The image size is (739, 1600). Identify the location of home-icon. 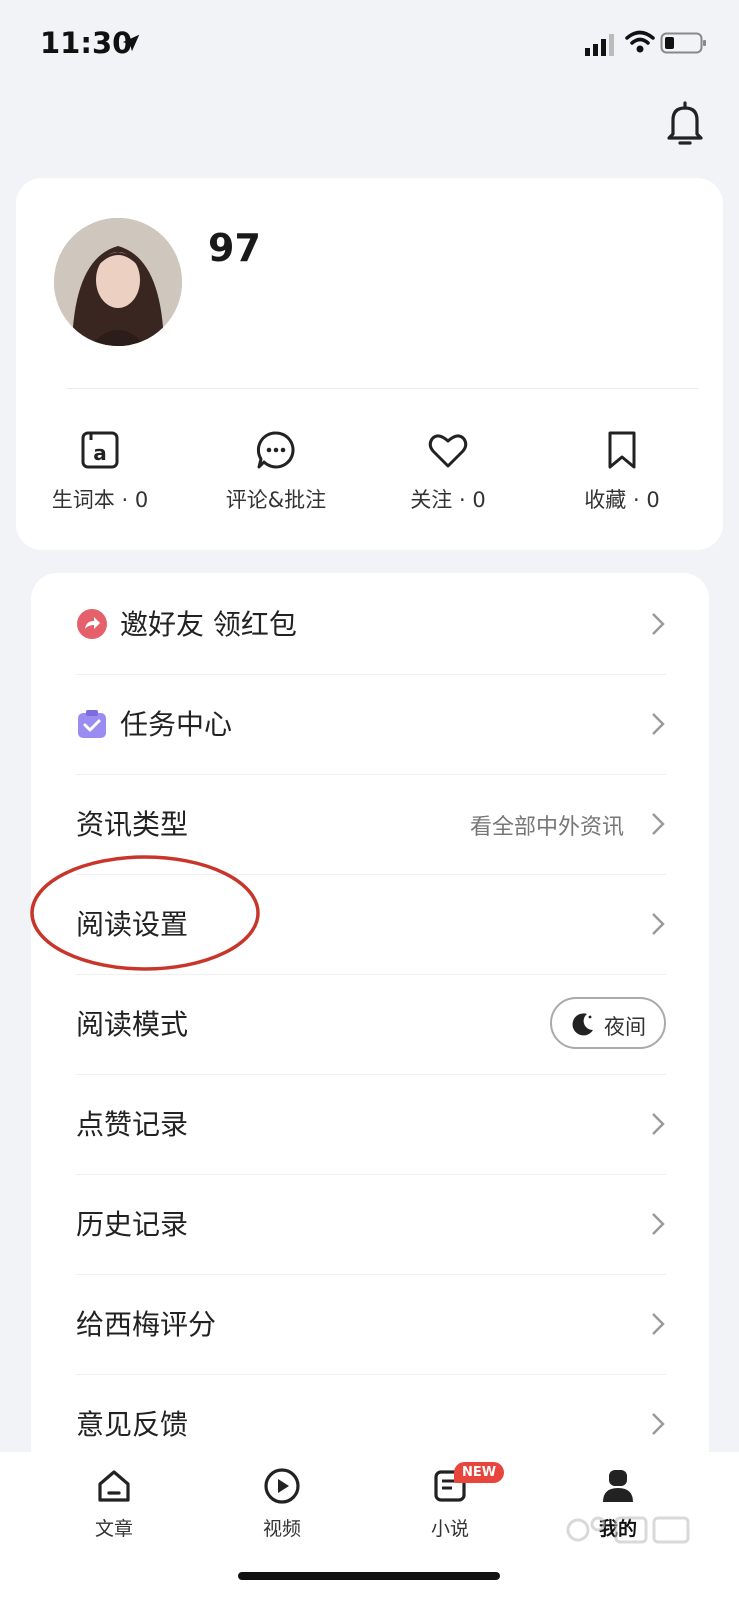
(114, 1486).